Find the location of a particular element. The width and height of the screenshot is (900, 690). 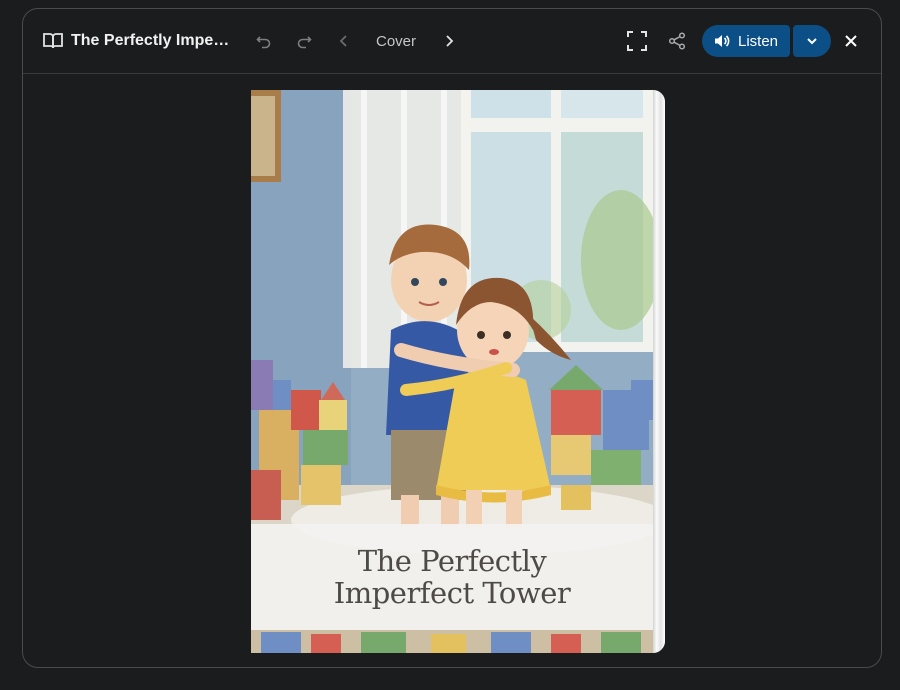

fullscreen-button is located at coordinates (637, 41).